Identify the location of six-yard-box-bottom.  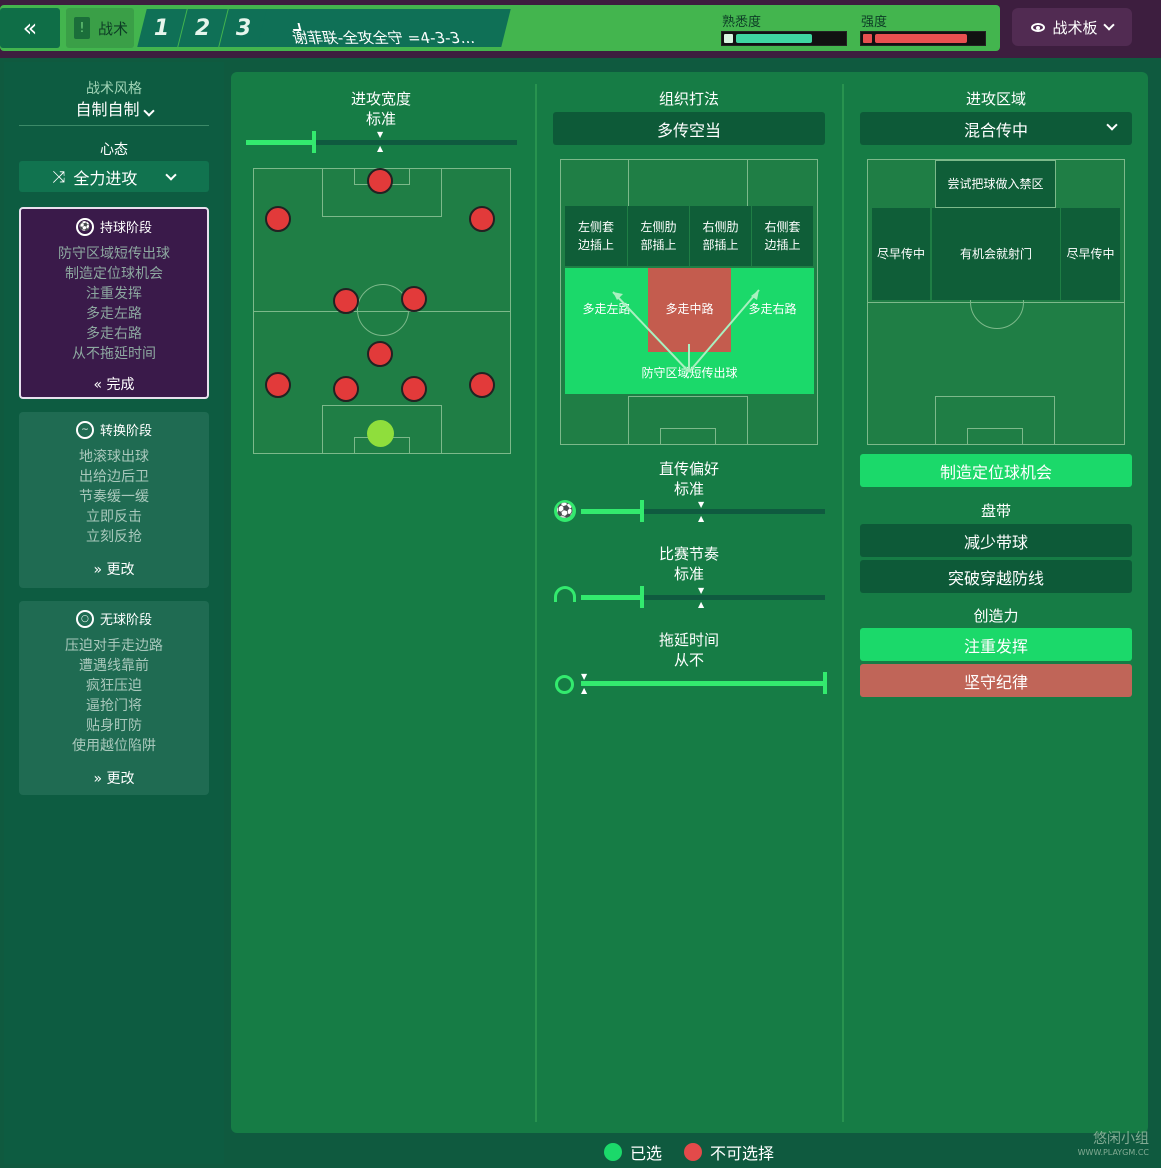
(688, 436).